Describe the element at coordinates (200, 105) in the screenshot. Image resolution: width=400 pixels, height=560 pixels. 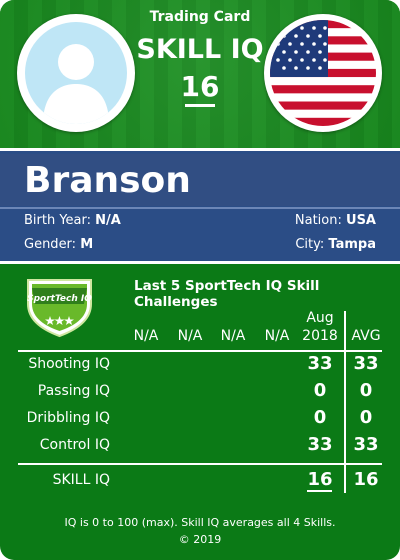
I see `score-underline` at that location.